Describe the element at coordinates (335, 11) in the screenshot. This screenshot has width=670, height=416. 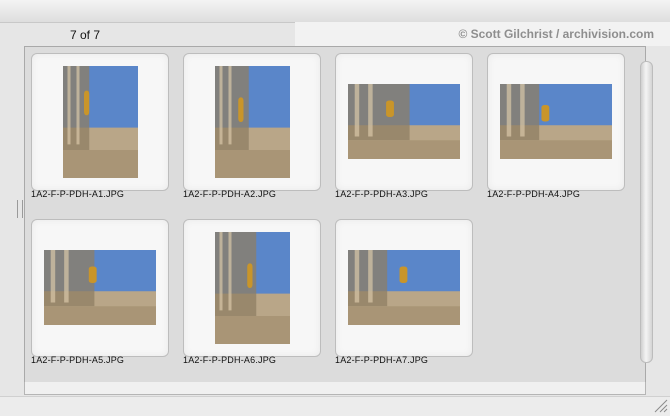
I see `window-top-bar` at that location.